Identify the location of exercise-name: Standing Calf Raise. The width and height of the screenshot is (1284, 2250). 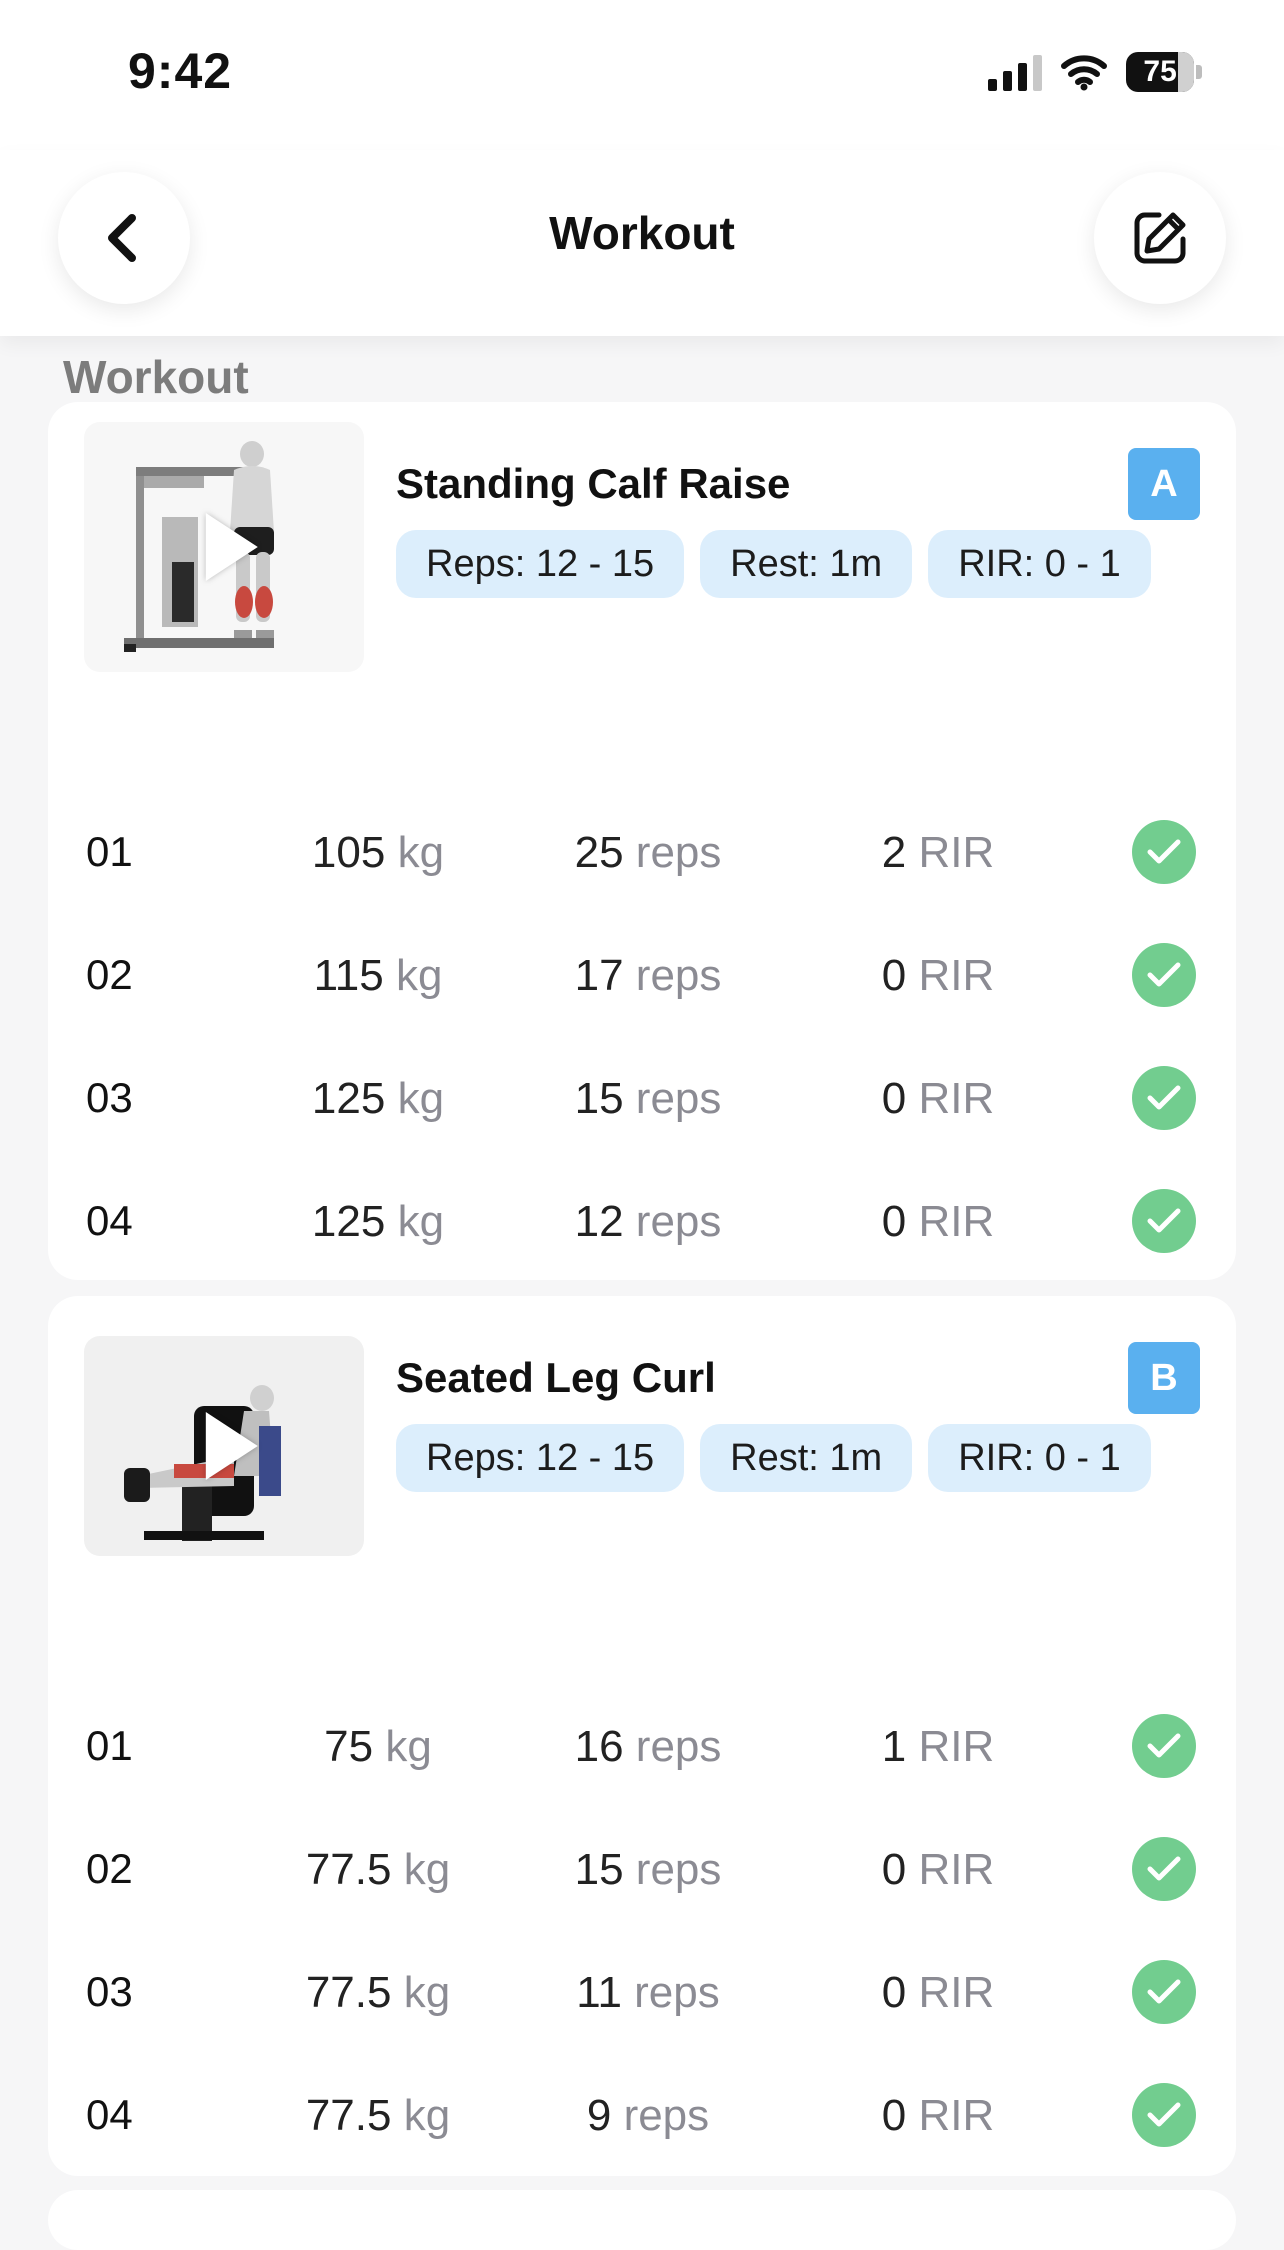
(593, 483).